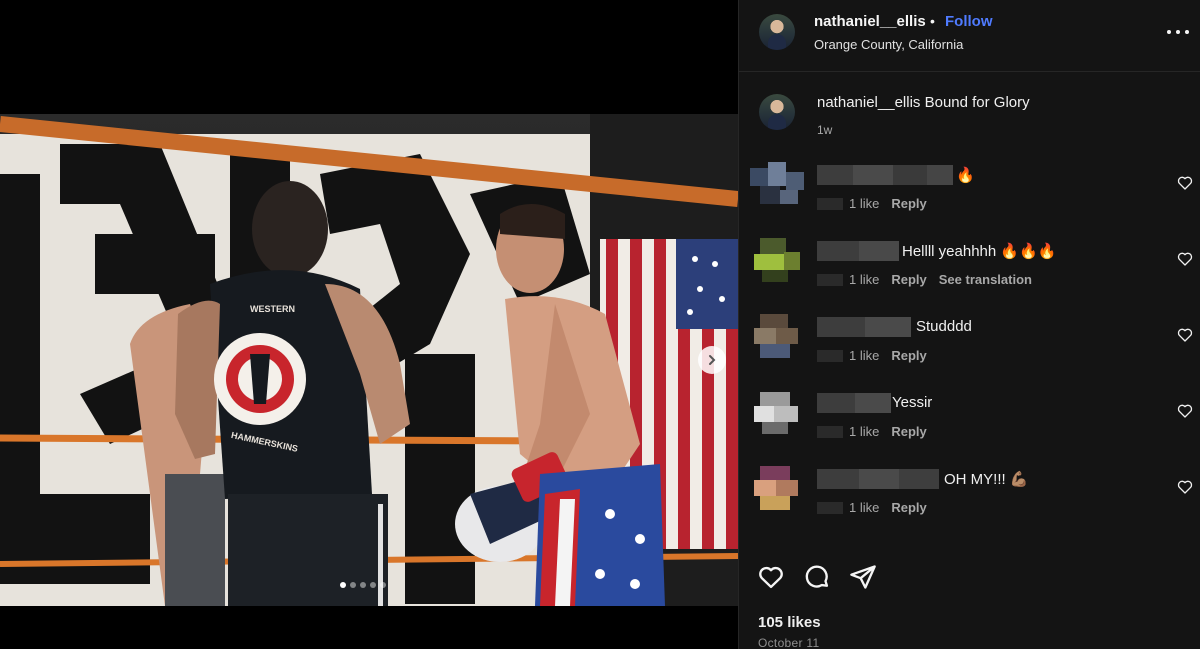  Describe the element at coordinates (977, 102) in the screenshot. I see `caption-body: Bound for Glory` at that location.